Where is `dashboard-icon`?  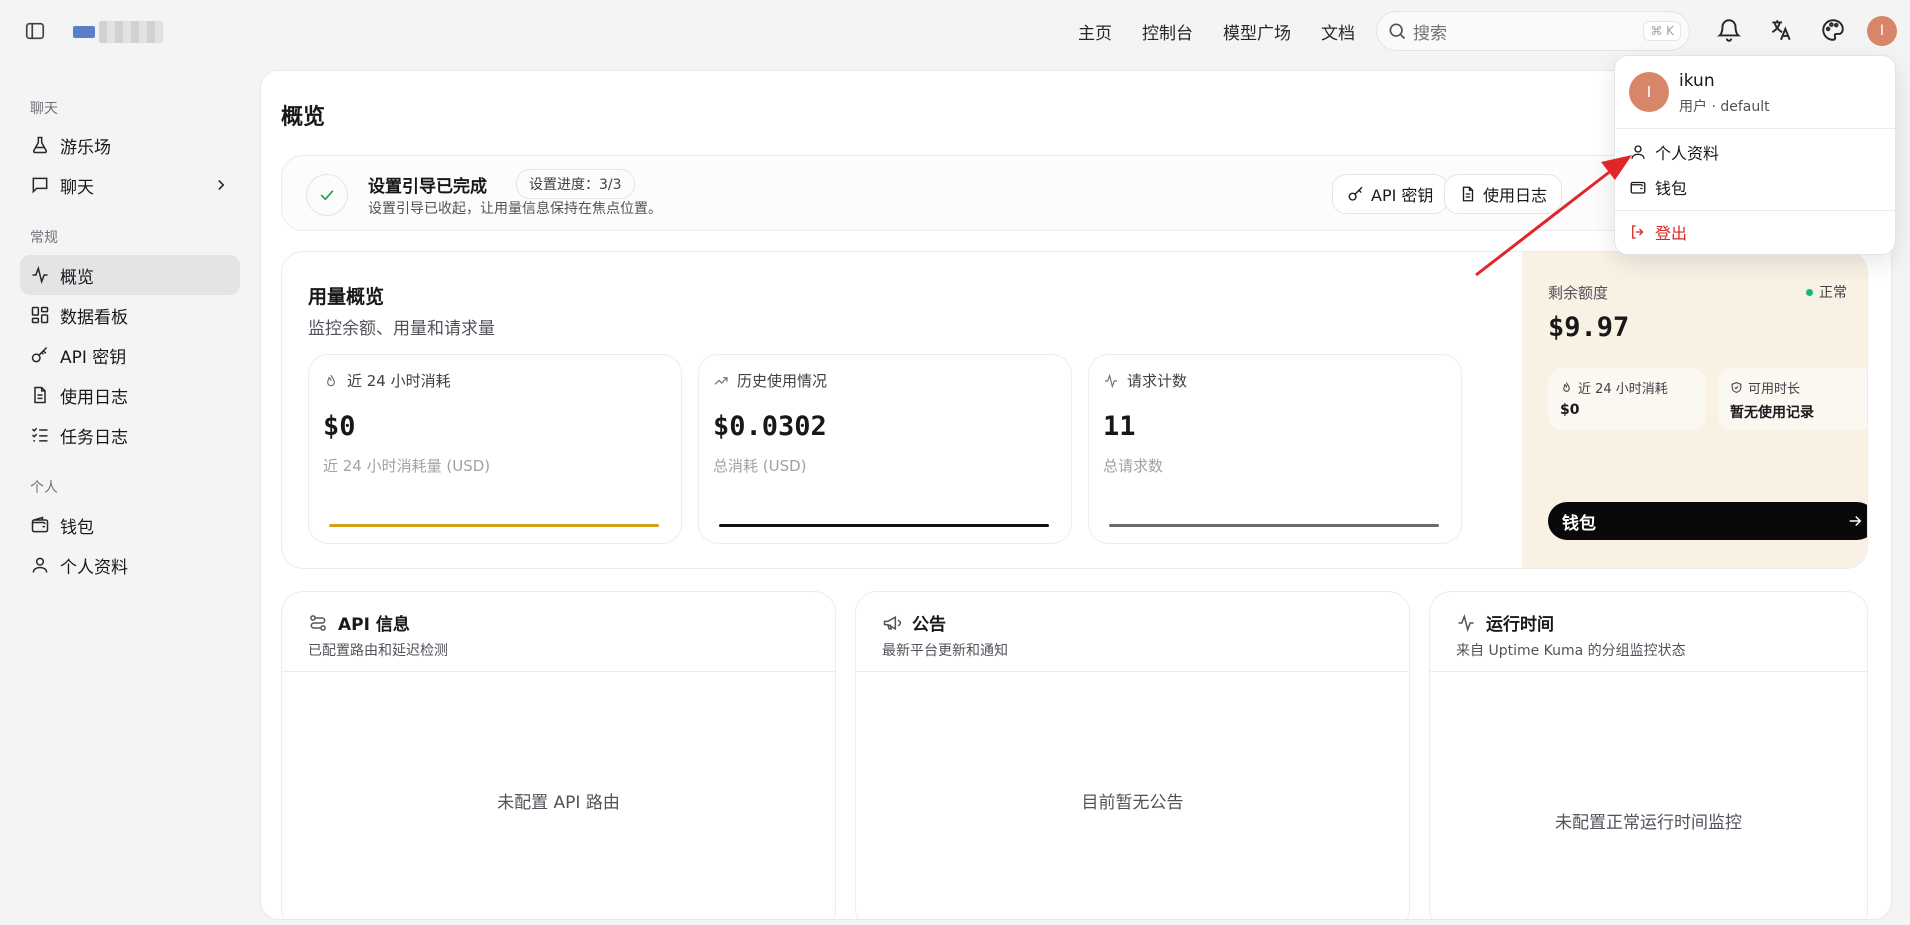
dashboard-icon is located at coordinates (40, 315).